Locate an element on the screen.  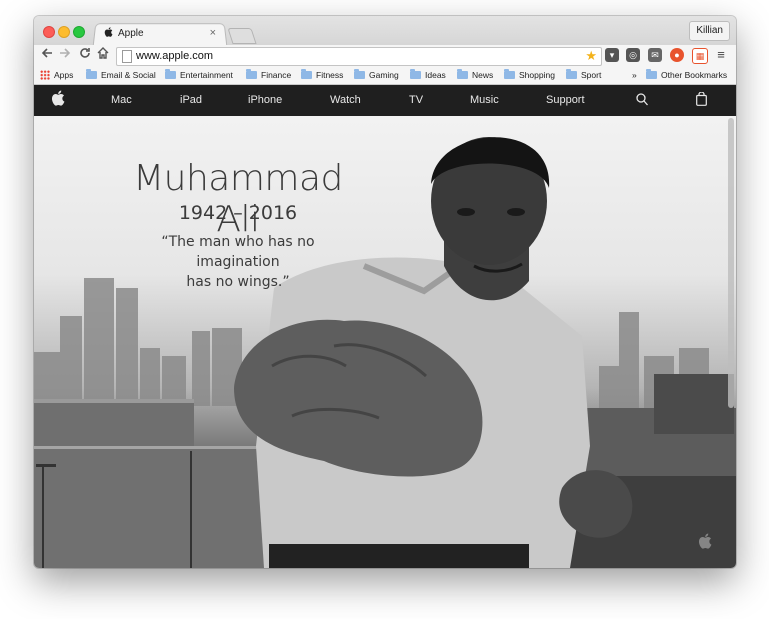
hero-quote-line-1: “The man who has no imagination is located at coordinates (238, 252).